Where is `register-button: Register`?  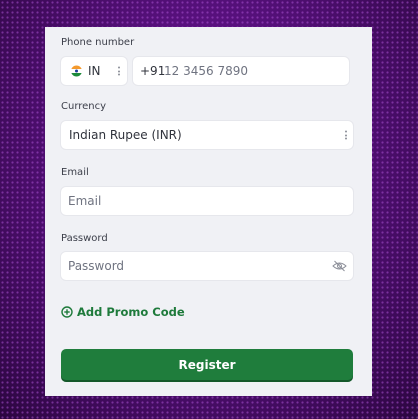
register-button: Register is located at coordinates (207, 364).